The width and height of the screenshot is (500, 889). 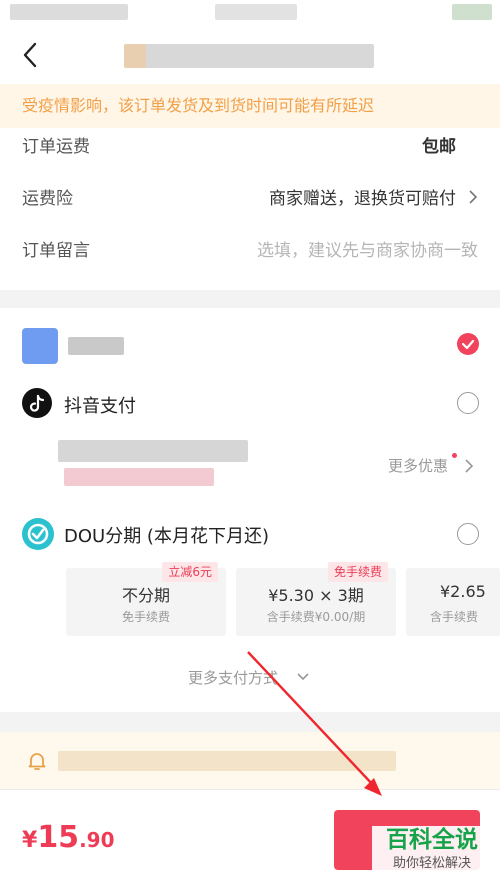 I want to click on plan-title: 不分期, so click(x=145, y=595).